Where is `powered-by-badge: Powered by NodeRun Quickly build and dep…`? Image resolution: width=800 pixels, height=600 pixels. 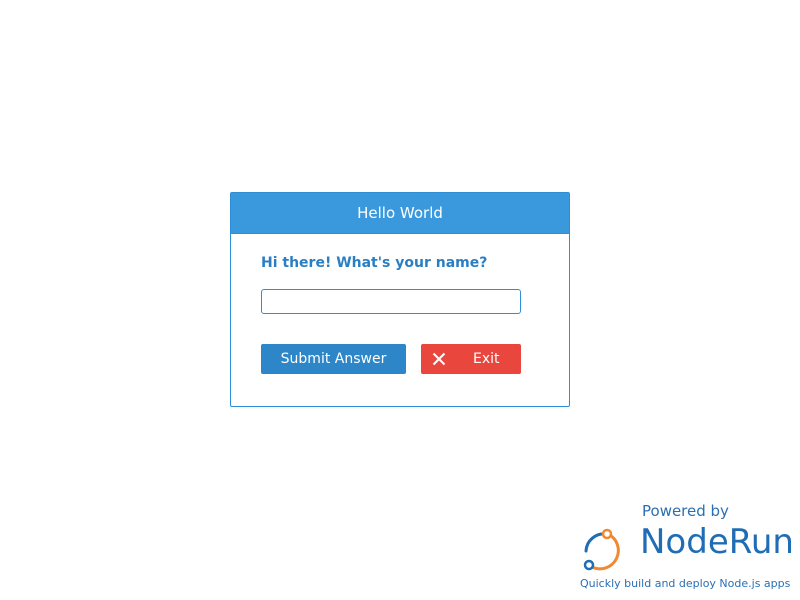
powered-by-badge: Powered by NodeRun Quickly build and dep… is located at coordinates (686, 547).